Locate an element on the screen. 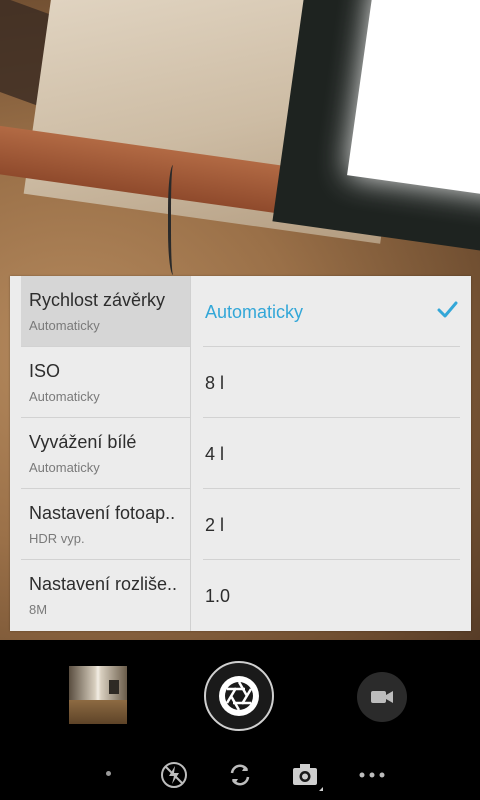 Image resolution: width=480 pixels, height=800 pixels. page-indicator-dot is located at coordinates (108, 773).